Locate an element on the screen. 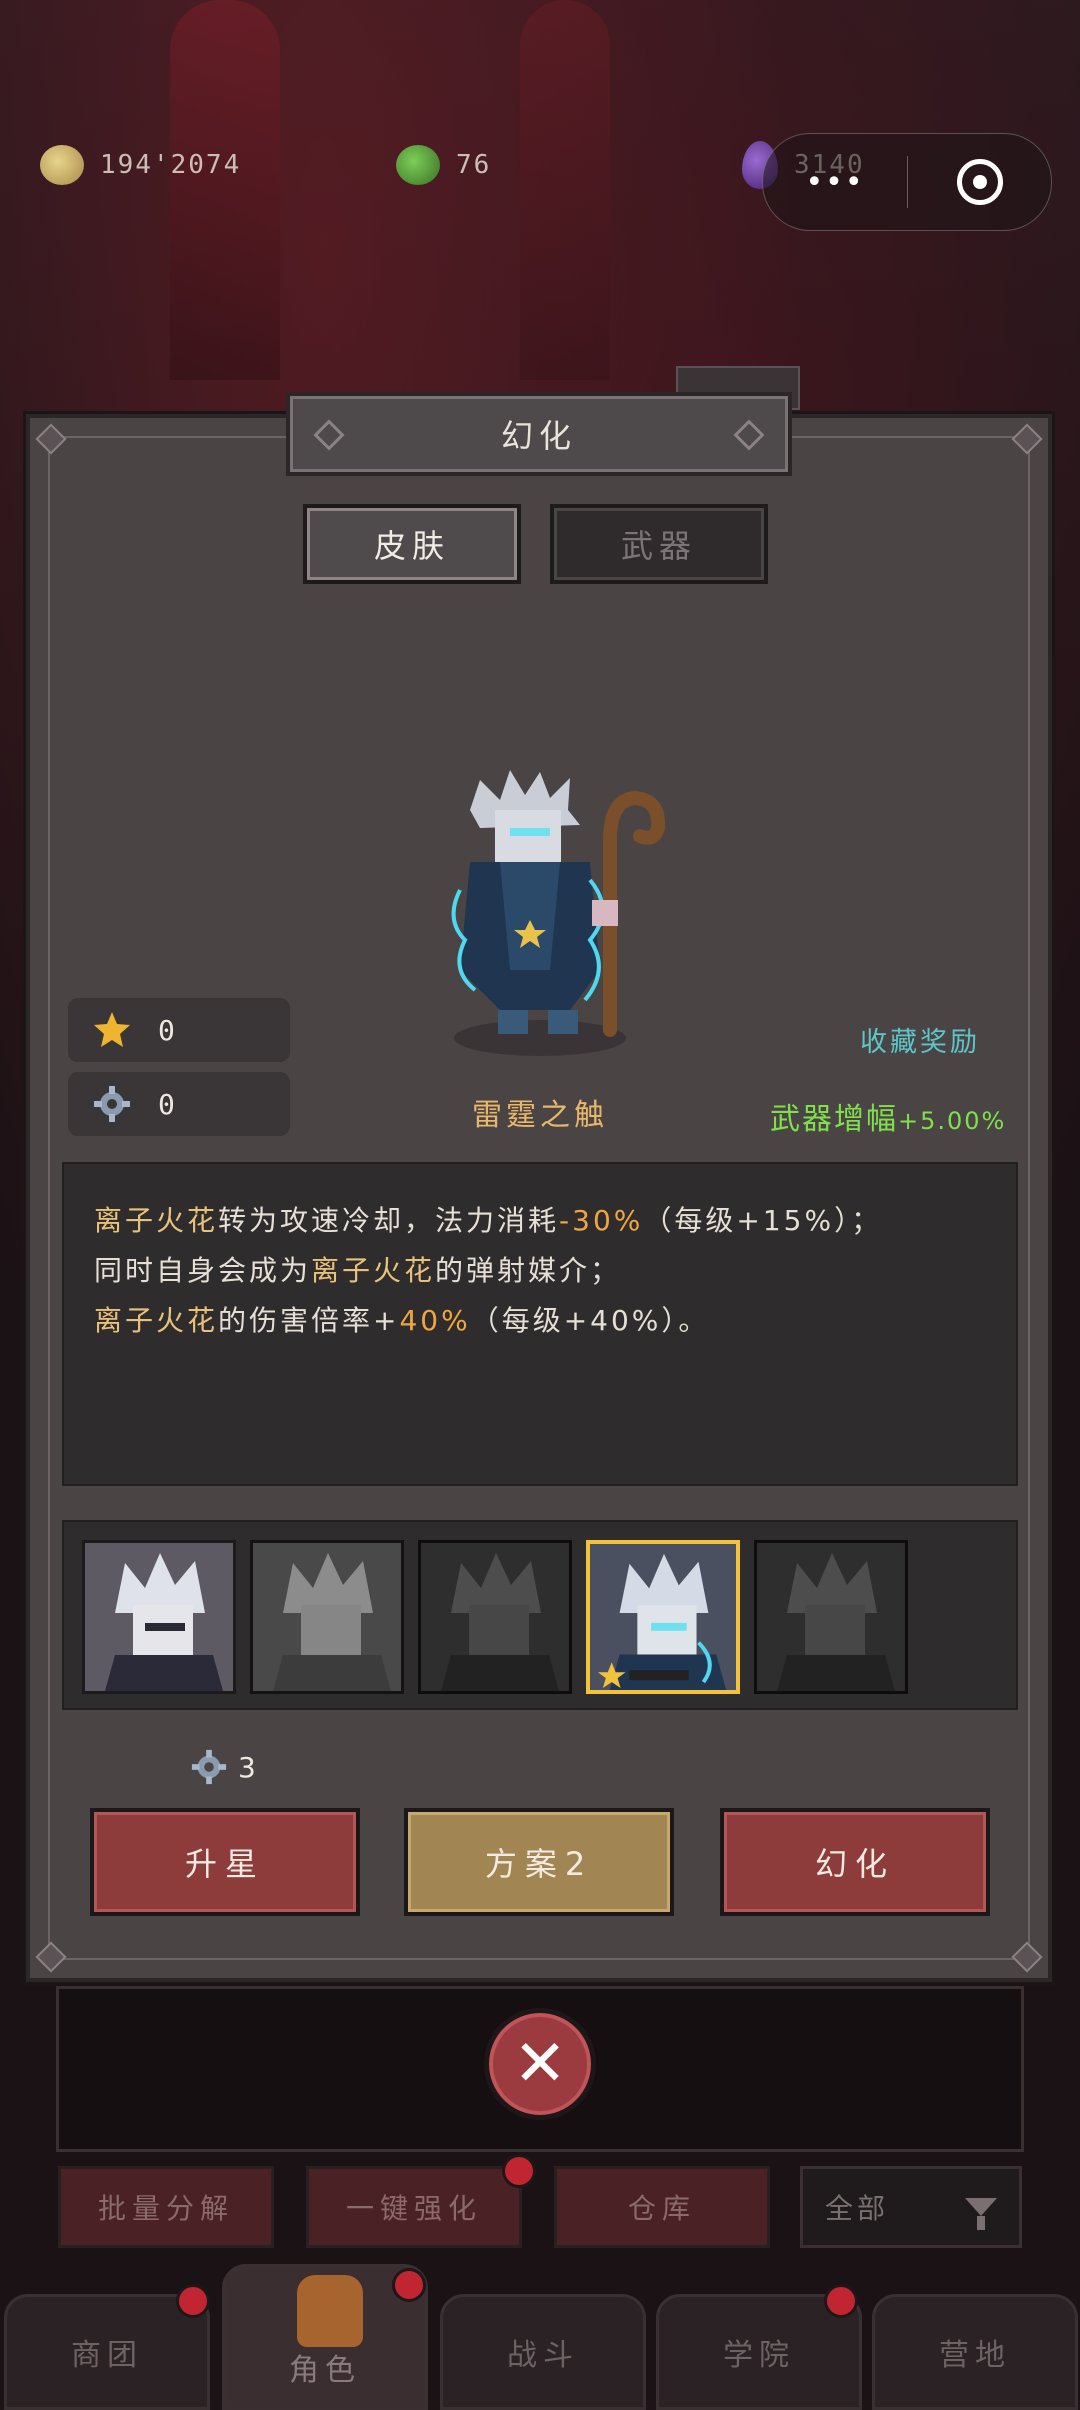 The height and width of the screenshot is (2410, 1080). skin-slot-selected is located at coordinates (663, 1617).